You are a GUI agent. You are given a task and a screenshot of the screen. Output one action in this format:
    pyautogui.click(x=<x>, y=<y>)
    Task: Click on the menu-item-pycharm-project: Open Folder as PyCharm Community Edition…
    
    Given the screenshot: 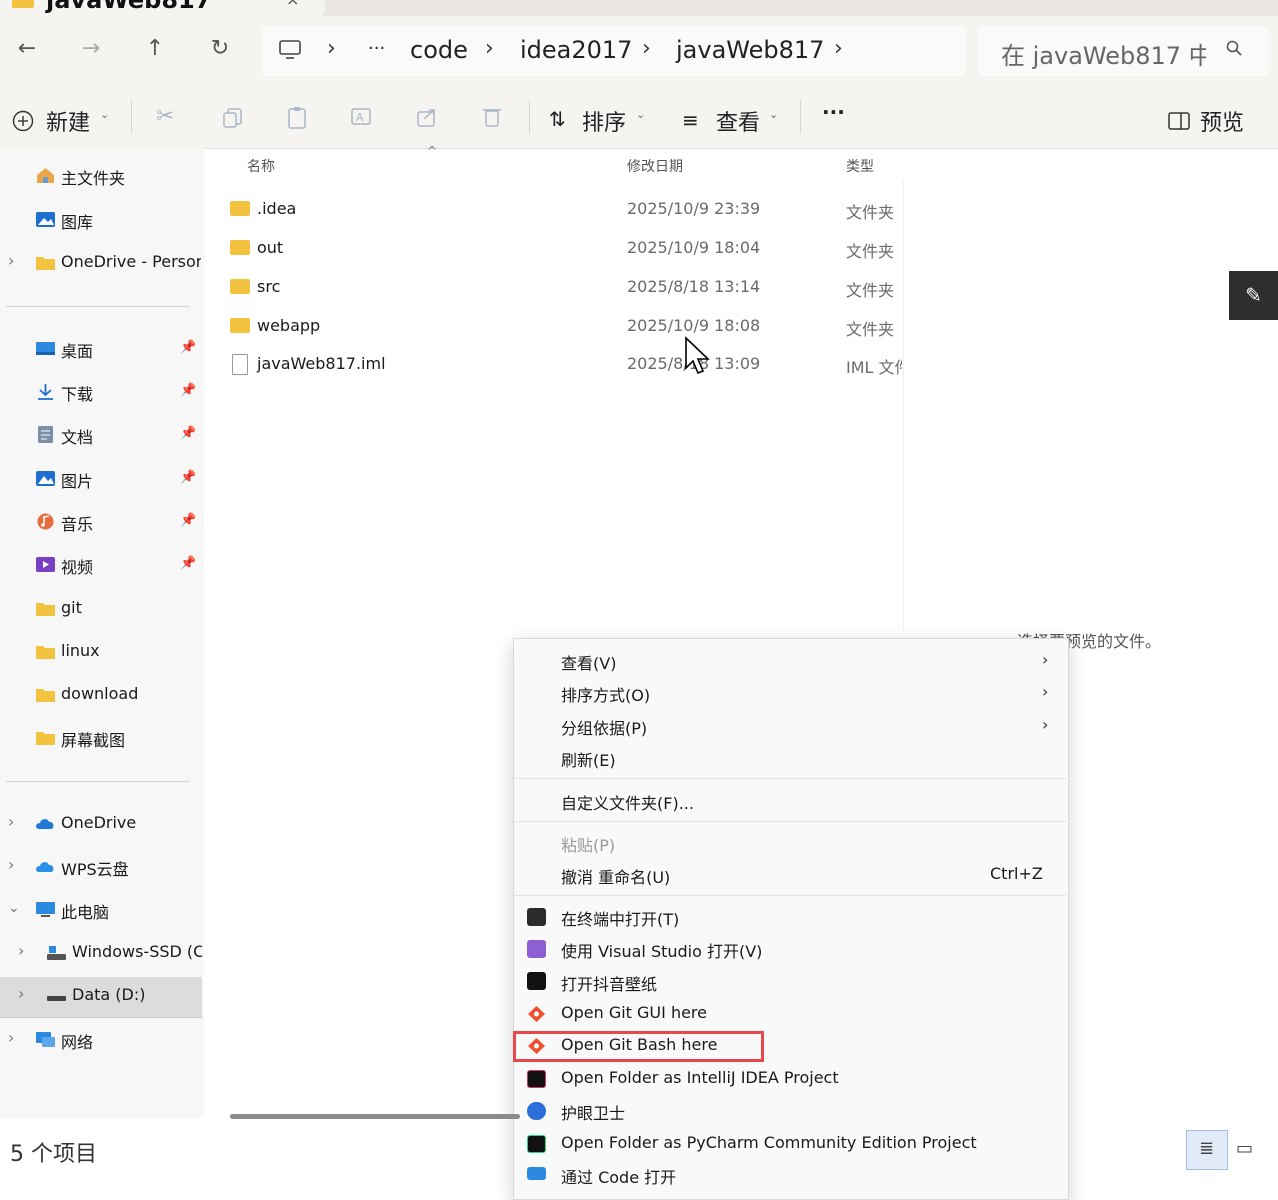 What is the action you would take?
    pyautogui.click(x=769, y=1142)
    